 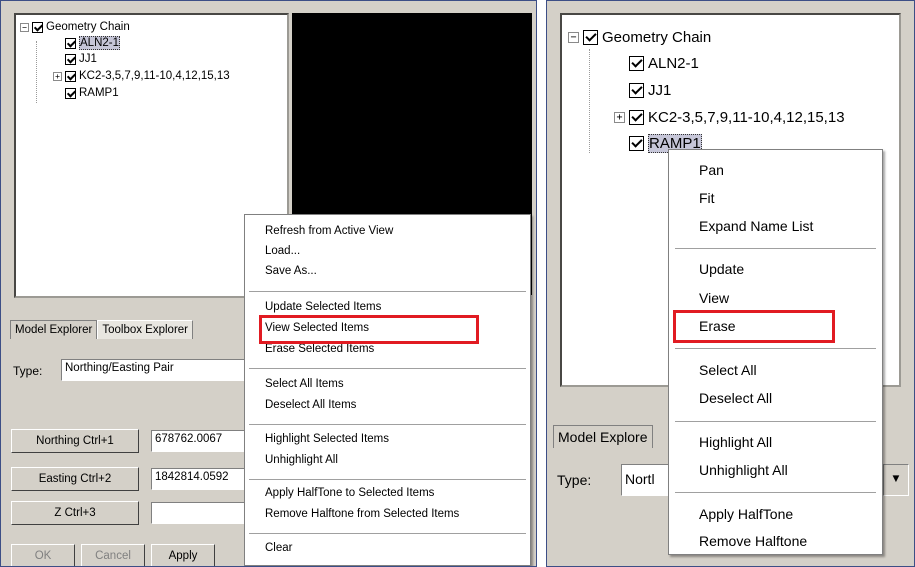 I want to click on tab-model-explorer: Model Explorer, so click(x=54, y=329).